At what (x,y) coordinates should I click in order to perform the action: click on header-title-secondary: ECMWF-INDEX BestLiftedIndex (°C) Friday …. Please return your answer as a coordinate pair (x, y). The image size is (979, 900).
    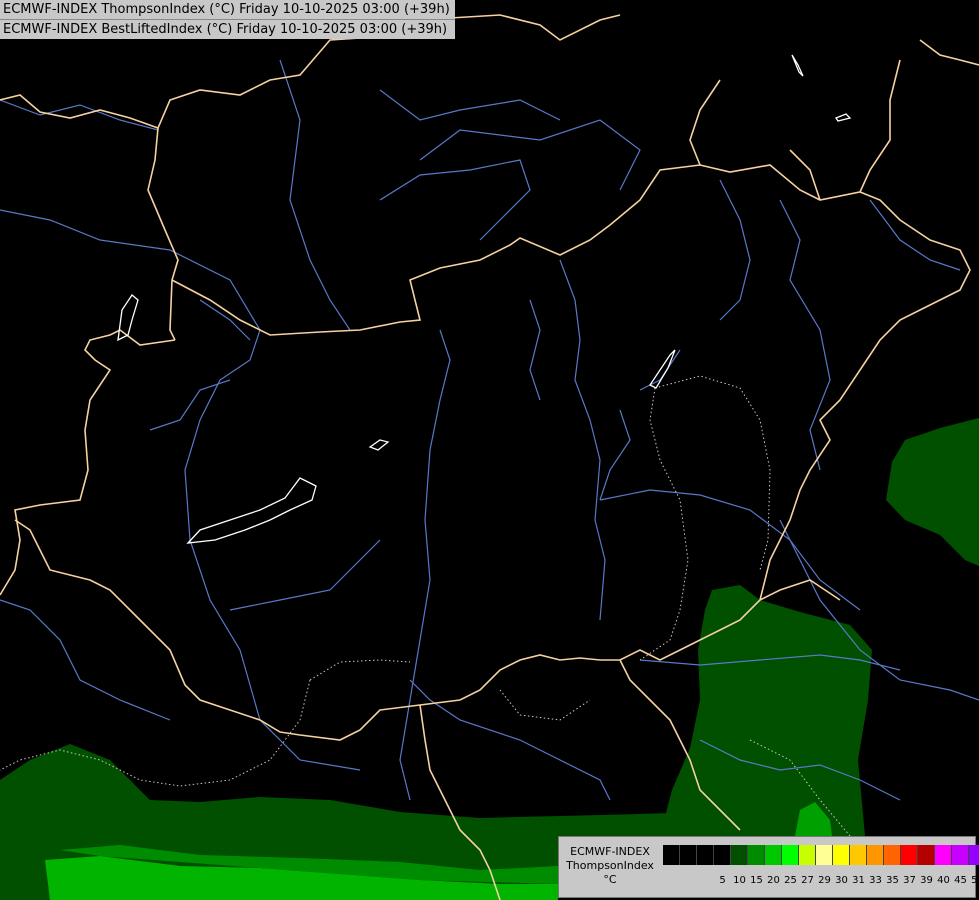
    Looking at the image, I should click on (227, 29).